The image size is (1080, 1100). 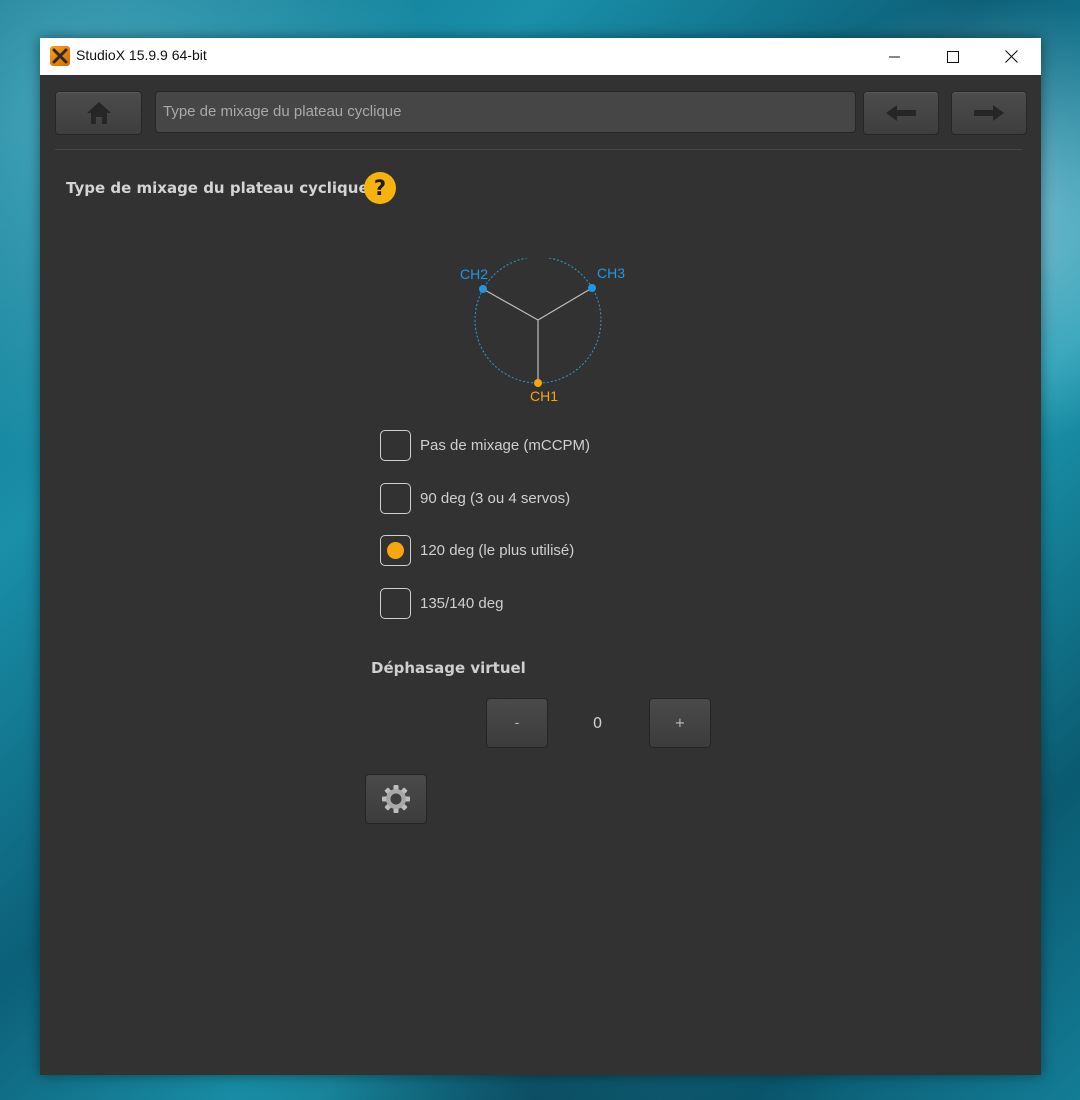 I want to click on phase-increment-button: +, so click(x=680, y=723).